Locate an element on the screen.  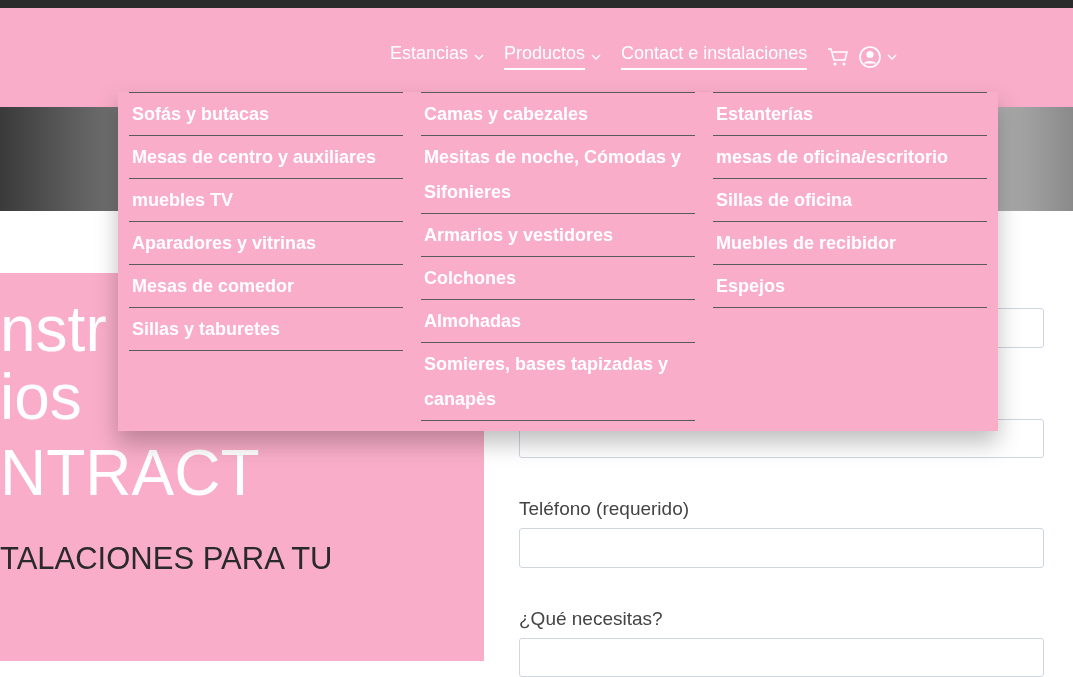
account-icon is located at coordinates (870, 56).